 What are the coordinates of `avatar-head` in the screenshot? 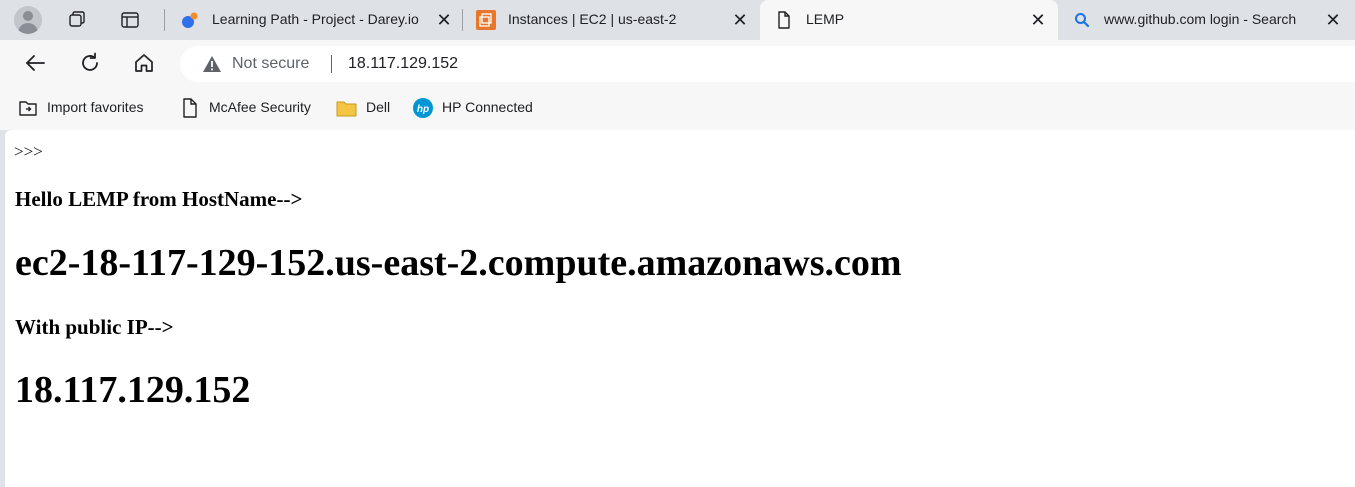 It's located at (28, 16).